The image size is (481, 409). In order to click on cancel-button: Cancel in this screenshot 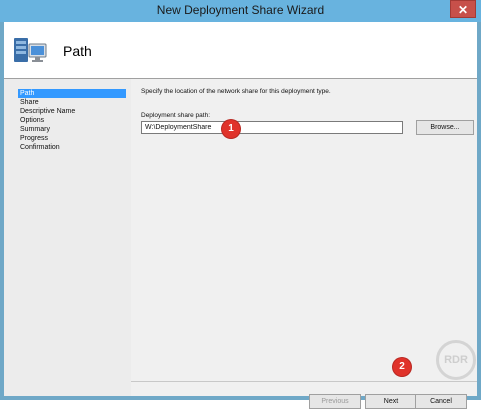, I will do `click(441, 401)`.